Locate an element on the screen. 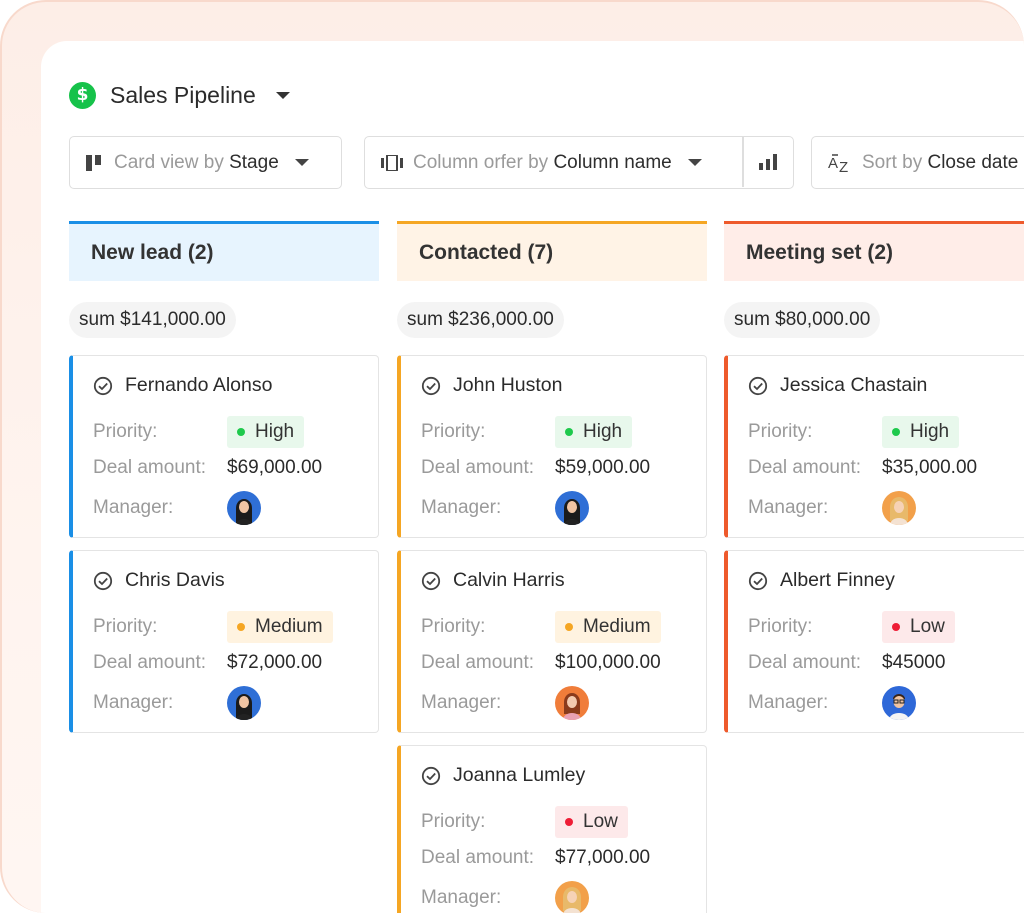 The height and width of the screenshot is (913, 1024). deal-name: Joanna Lumley is located at coordinates (519, 775).